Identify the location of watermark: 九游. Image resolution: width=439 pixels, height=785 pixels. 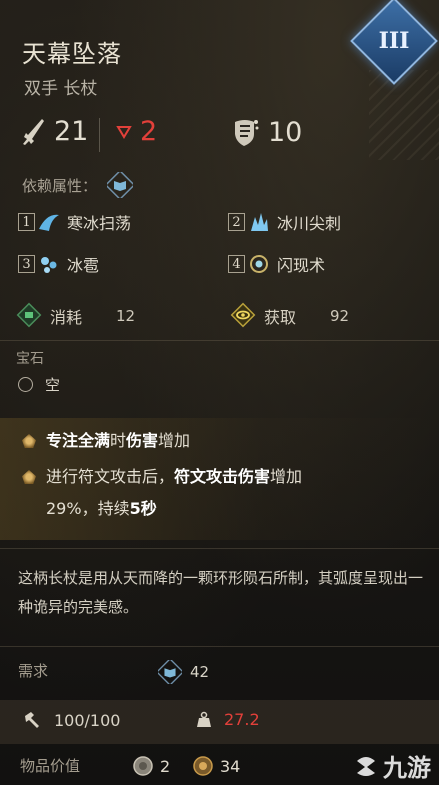
(392, 765).